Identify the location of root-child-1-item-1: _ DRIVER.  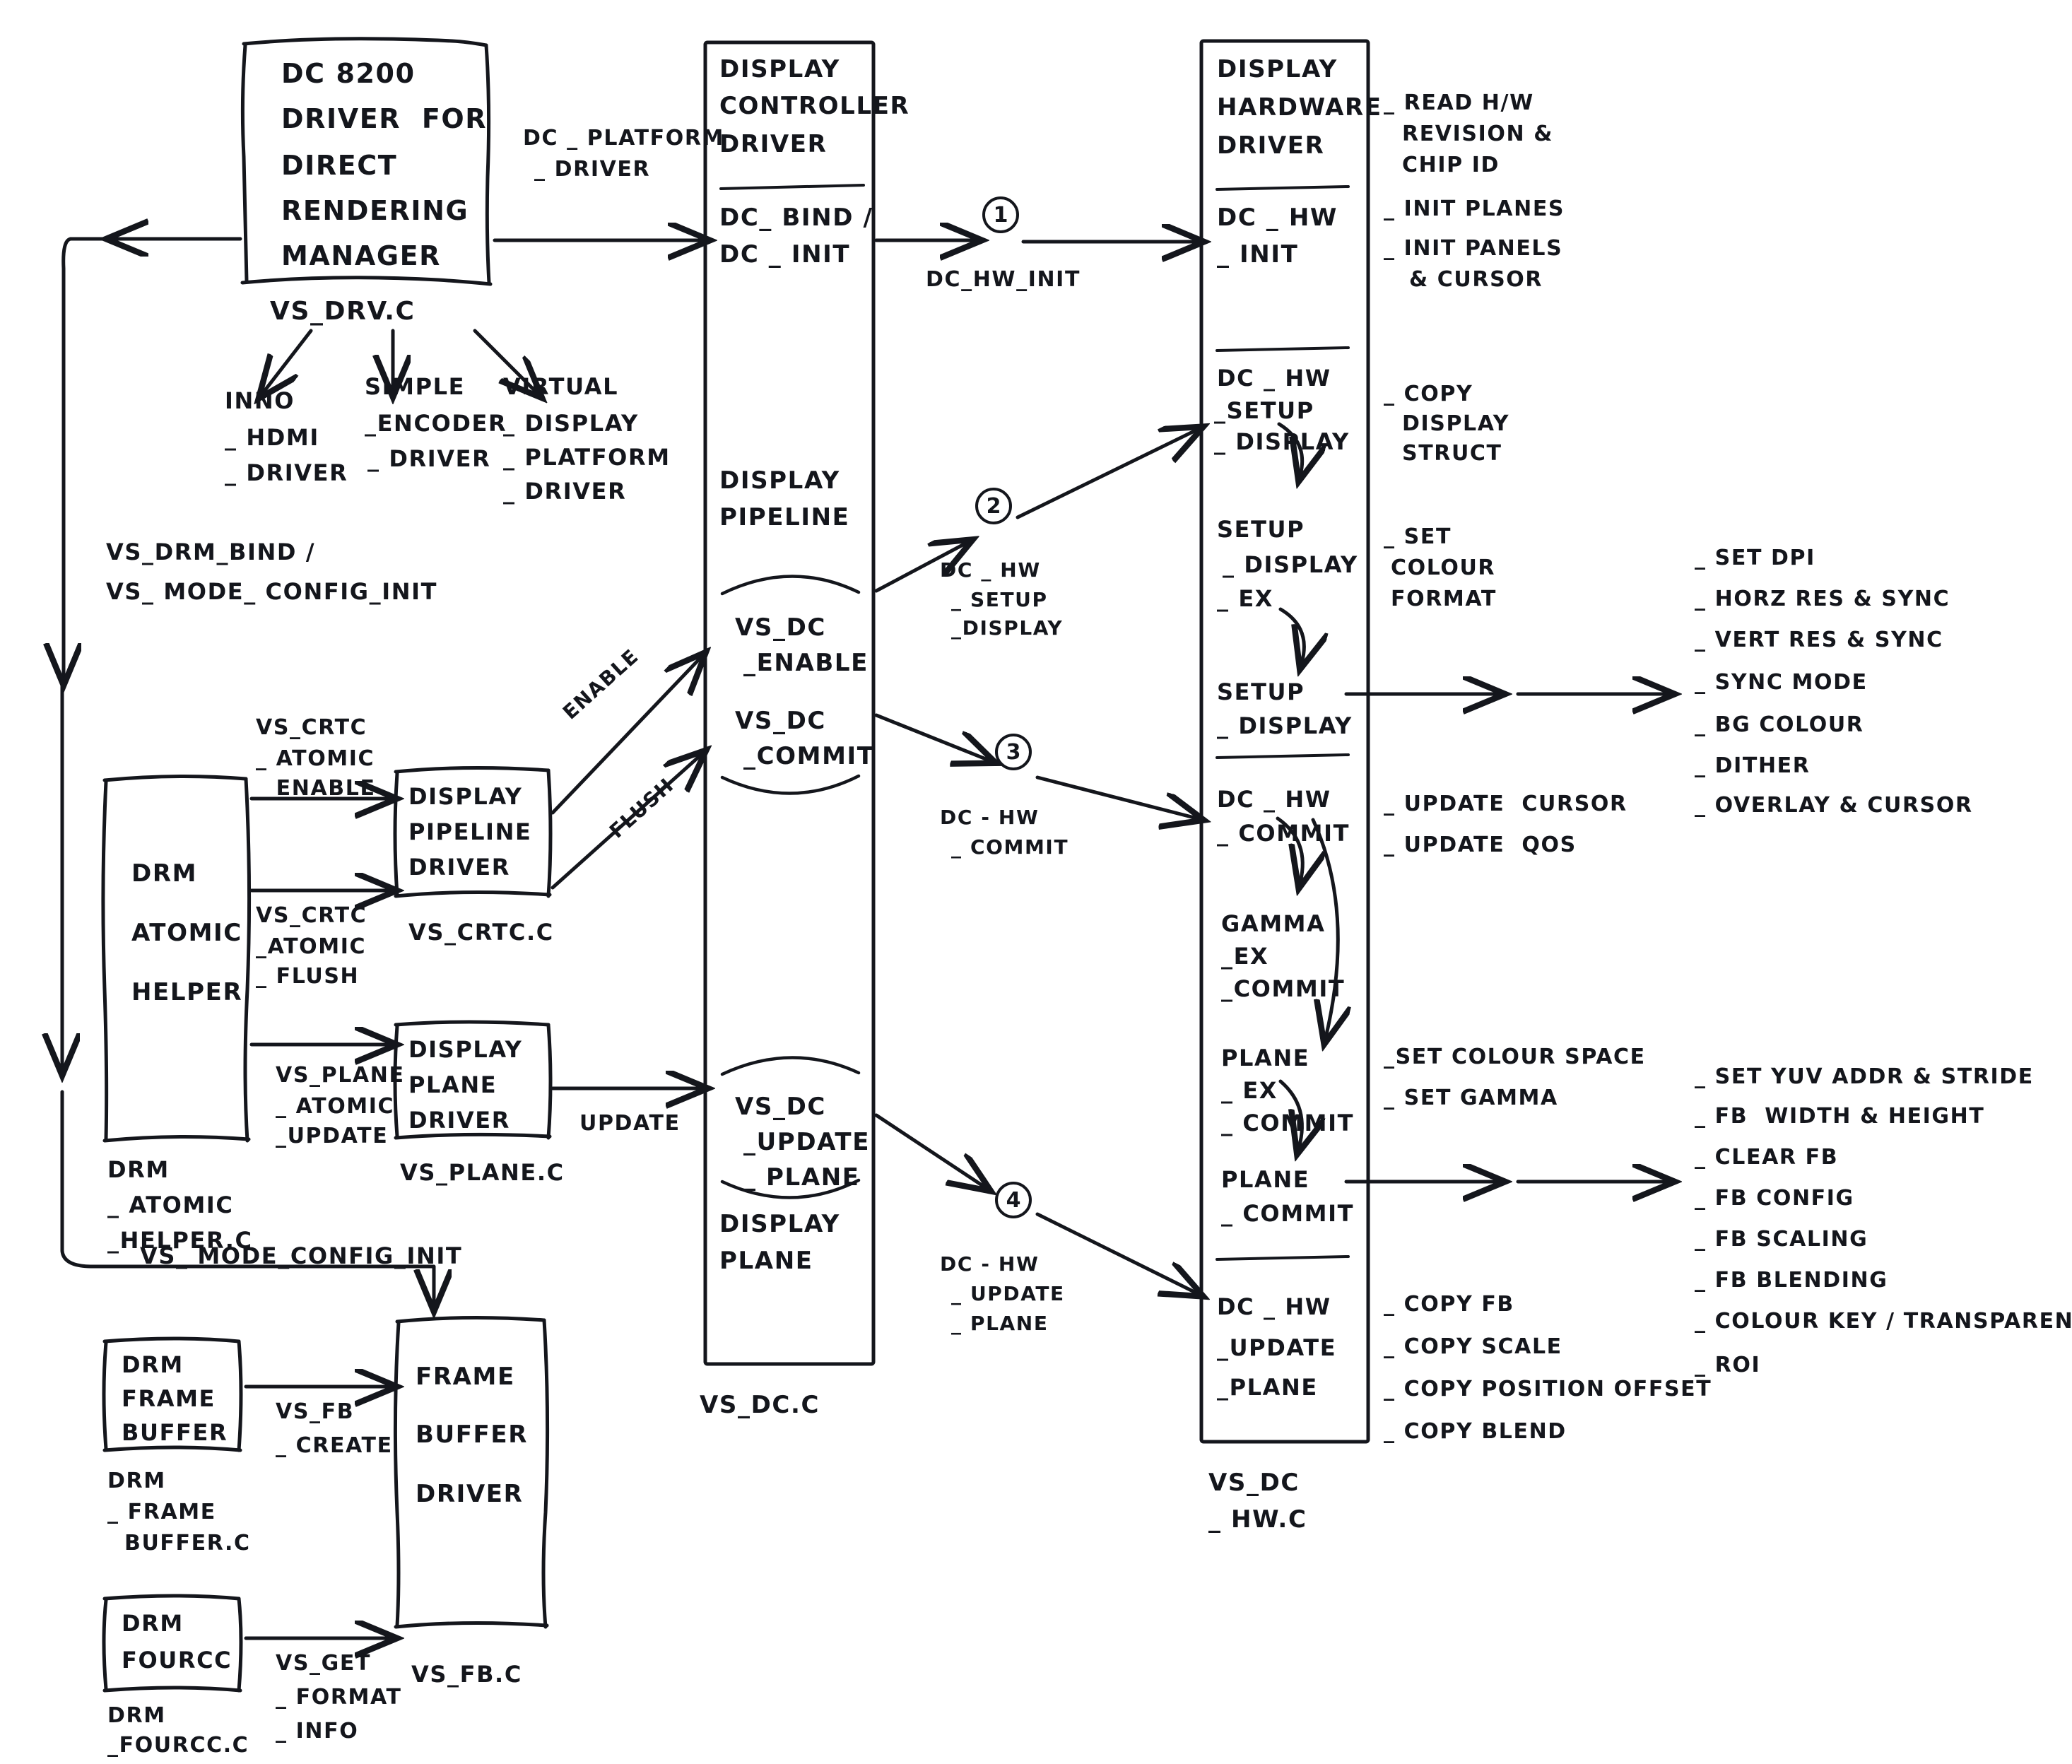
(429, 459).